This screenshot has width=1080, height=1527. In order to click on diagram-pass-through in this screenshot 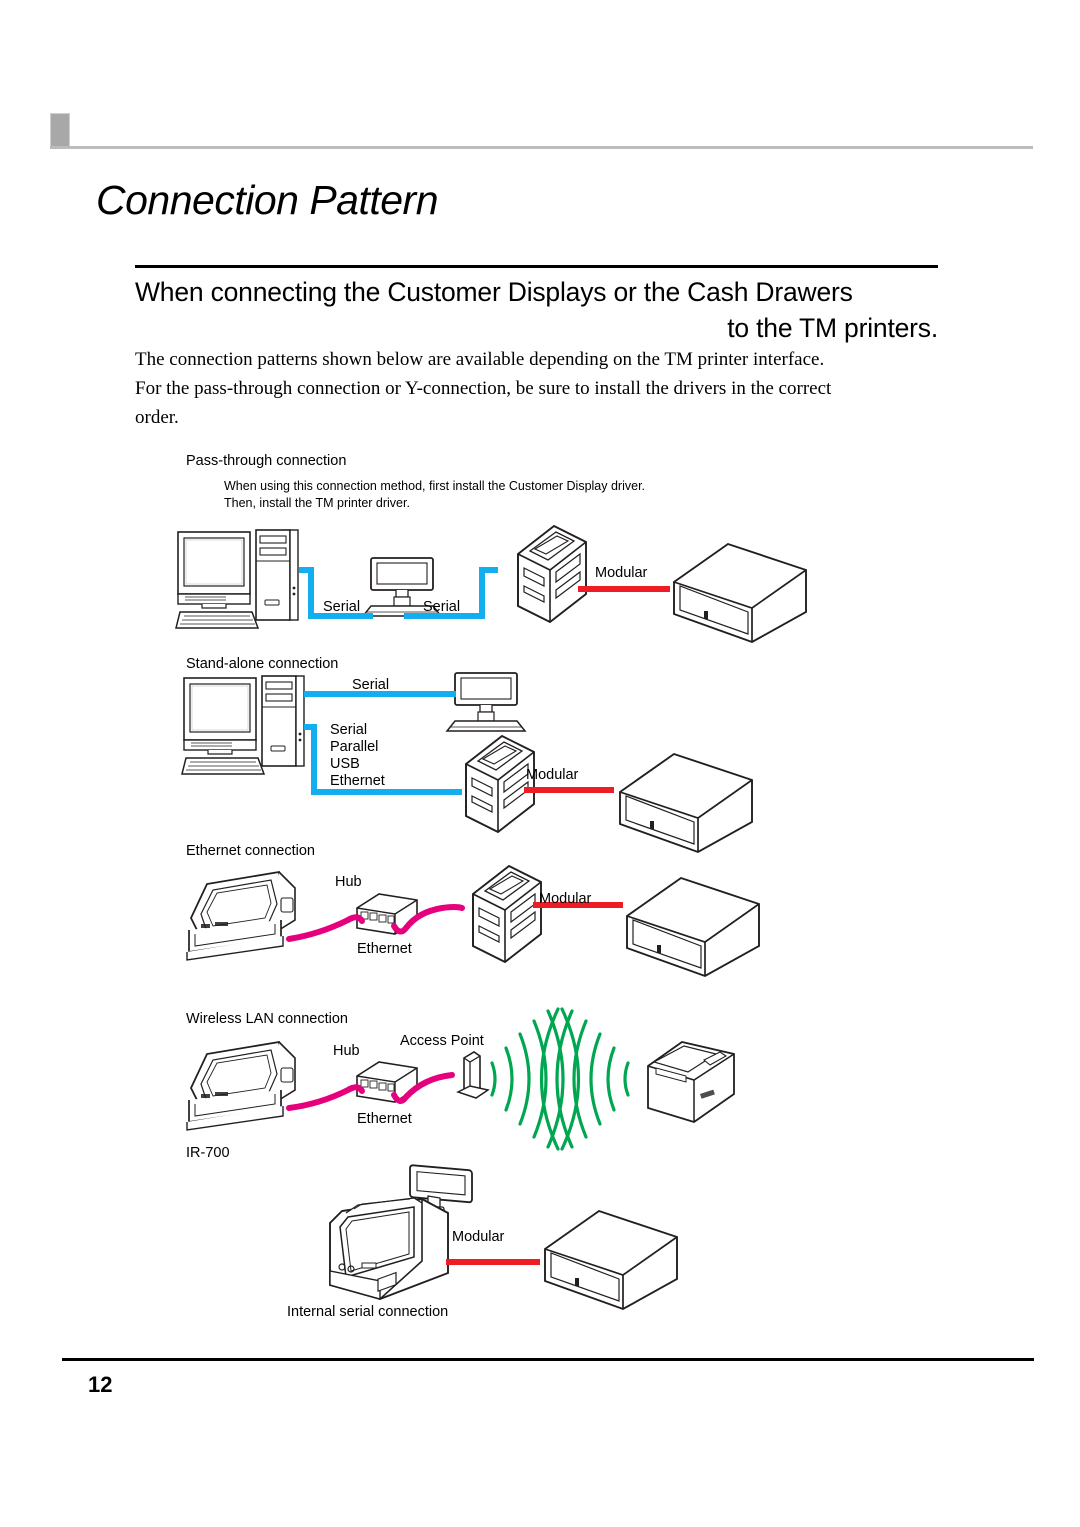, I will do `click(491, 584)`.